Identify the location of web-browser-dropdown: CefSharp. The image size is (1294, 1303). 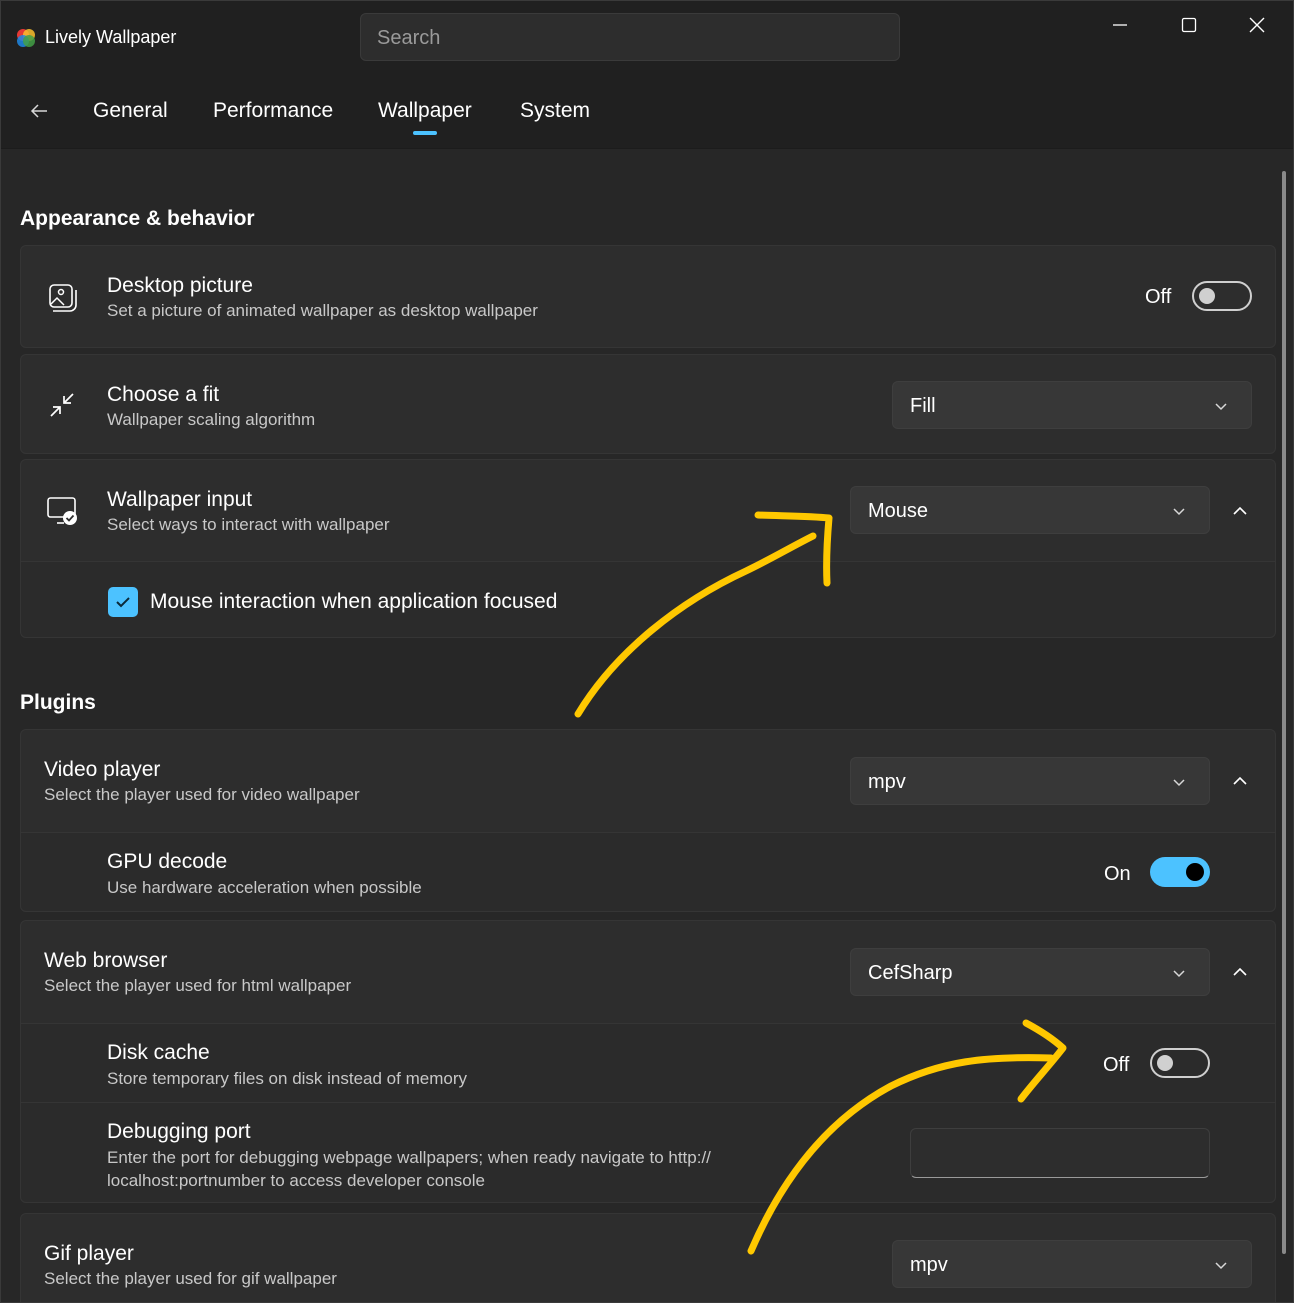
(1030, 972).